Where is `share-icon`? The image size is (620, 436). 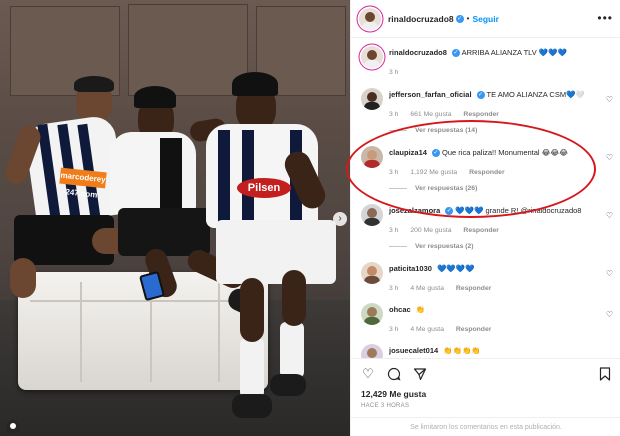
share-icon is located at coordinates (420, 374).